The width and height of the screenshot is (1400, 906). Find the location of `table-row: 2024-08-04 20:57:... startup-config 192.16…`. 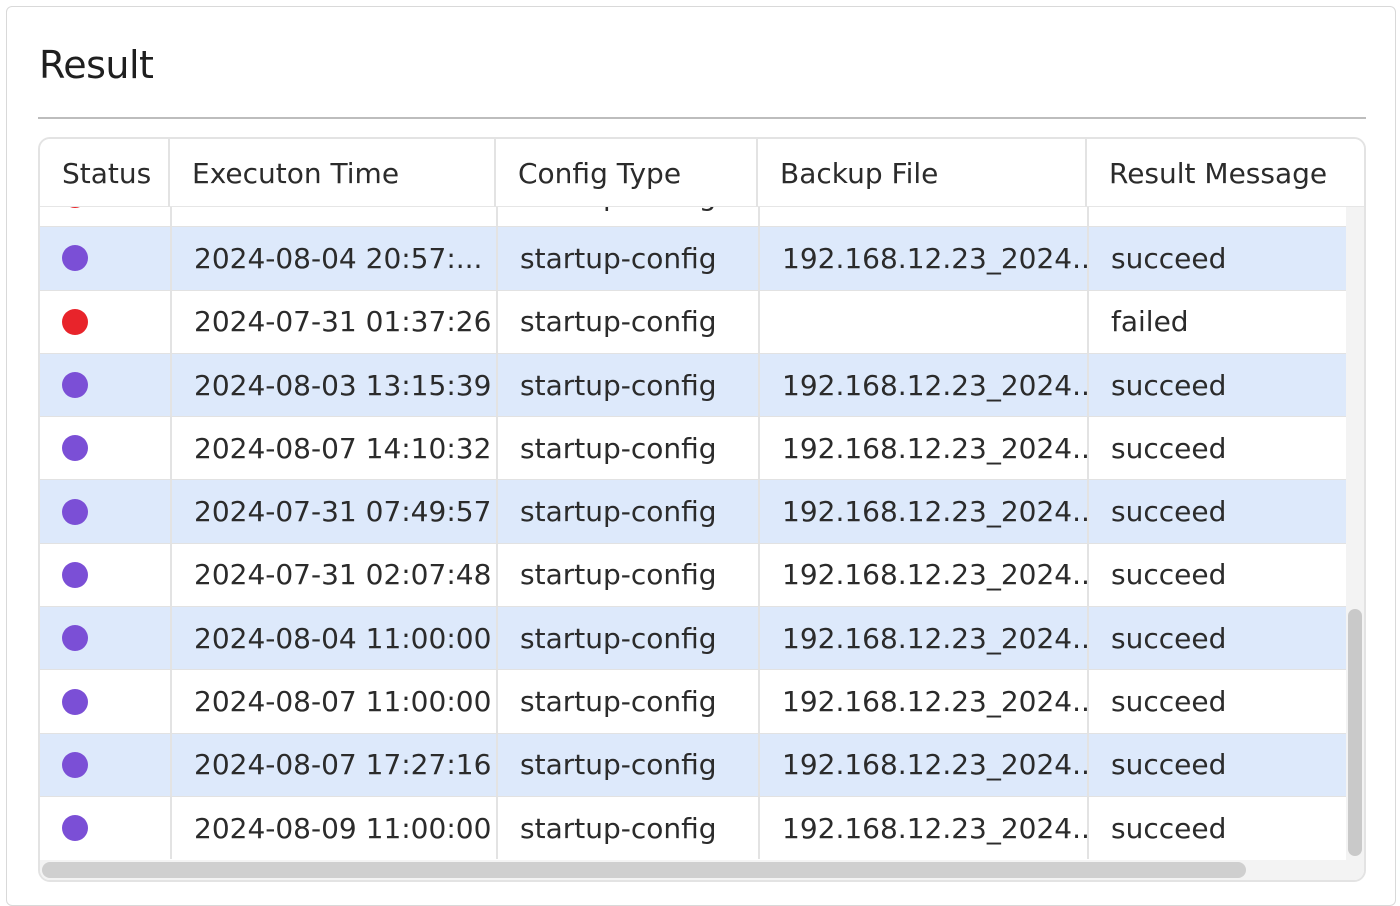

table-row: 2024-08-04 20:57:... startup-config 192.16… is located at coordinates (694, 259).